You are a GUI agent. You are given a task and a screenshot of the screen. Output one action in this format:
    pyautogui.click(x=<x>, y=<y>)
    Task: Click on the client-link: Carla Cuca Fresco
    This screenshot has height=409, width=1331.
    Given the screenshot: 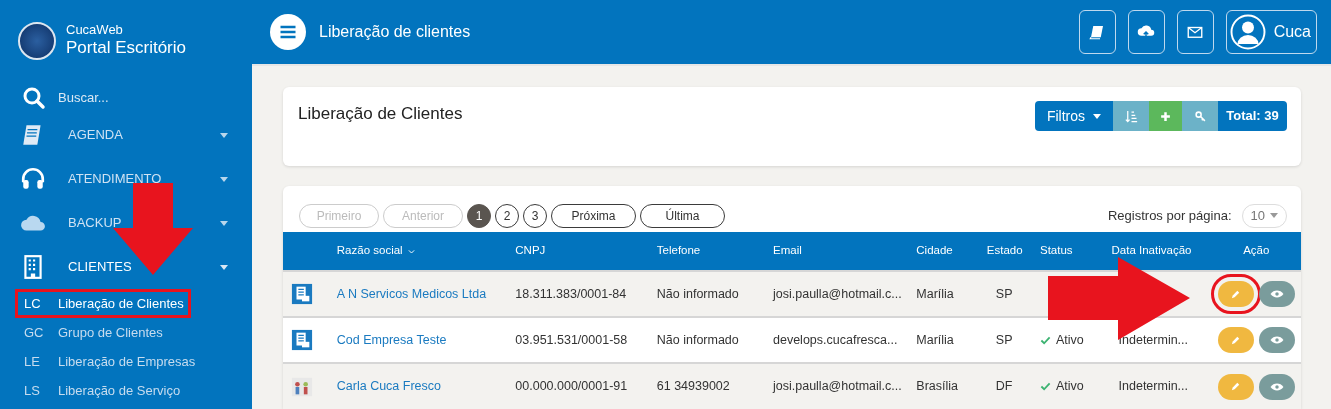 What is the action you would take?
    pyautogui.click(x=388, y=386)
    